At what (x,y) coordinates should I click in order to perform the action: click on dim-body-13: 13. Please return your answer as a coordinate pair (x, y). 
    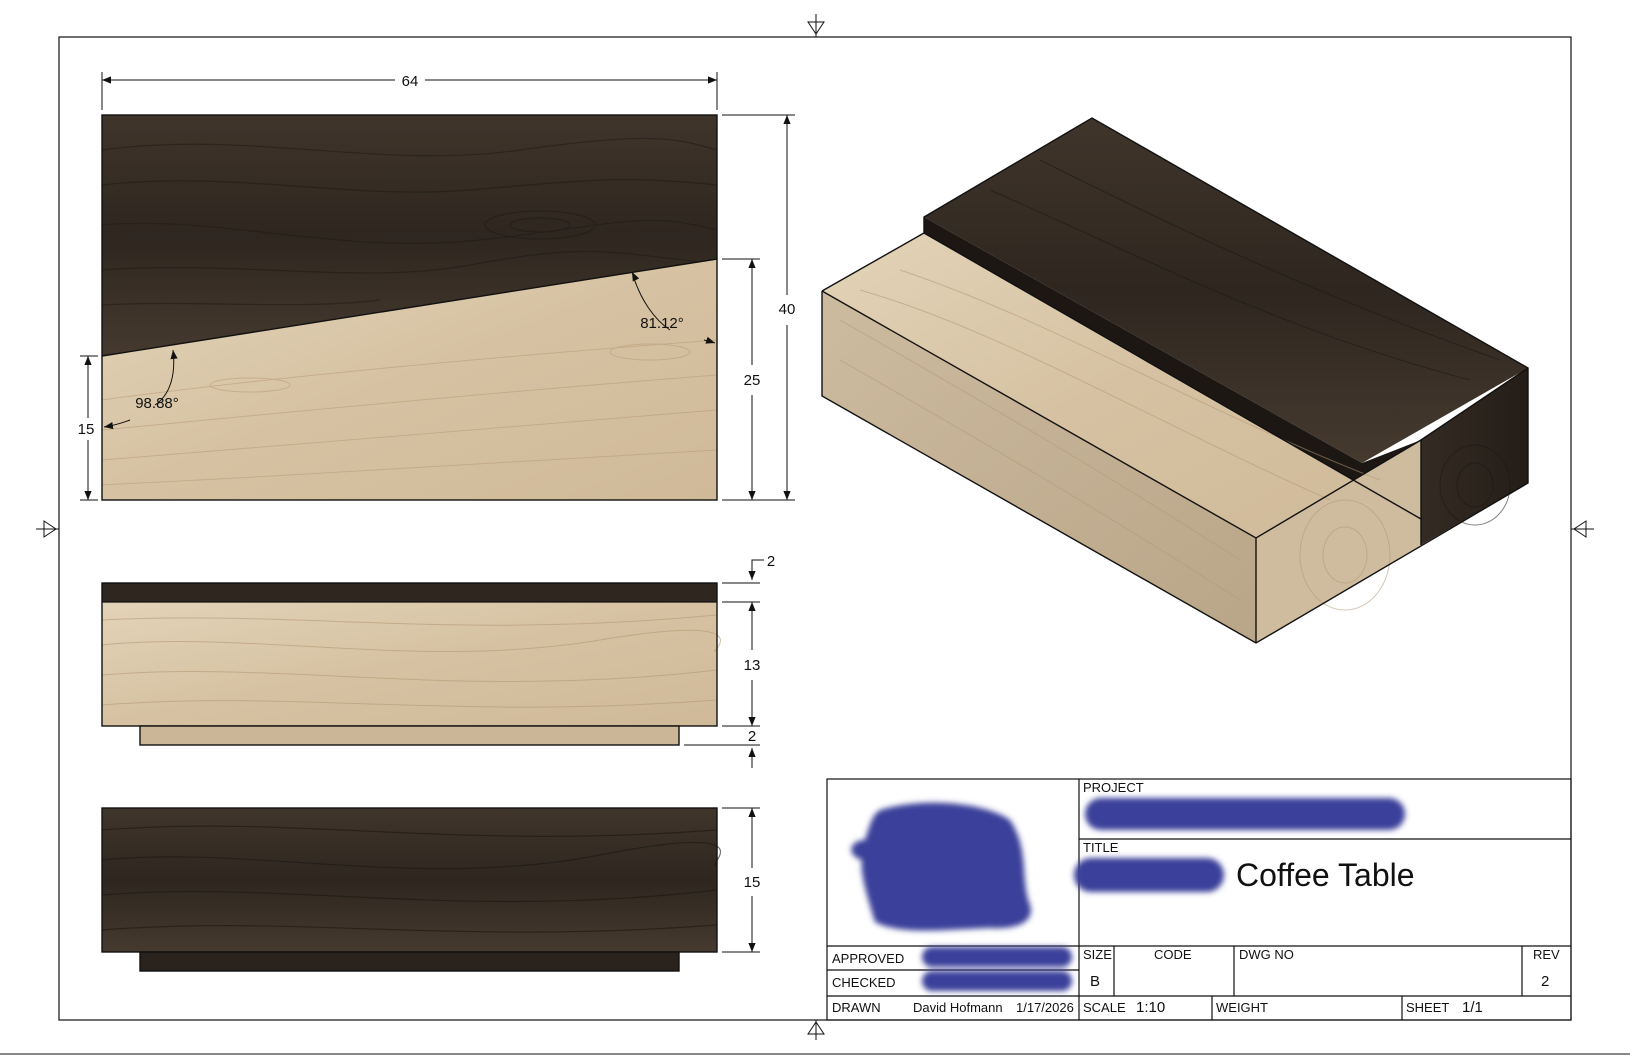
    Looking at the image, I should click on (752, 665).